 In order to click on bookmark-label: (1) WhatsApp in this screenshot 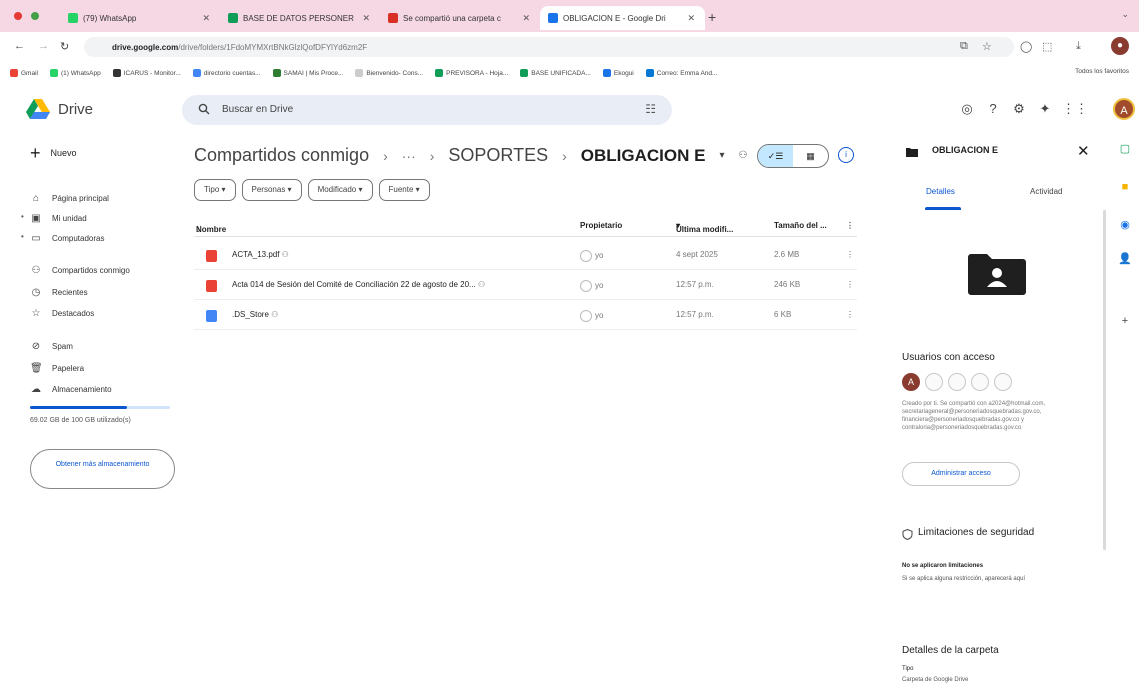, I will do `click(80, 73)`.